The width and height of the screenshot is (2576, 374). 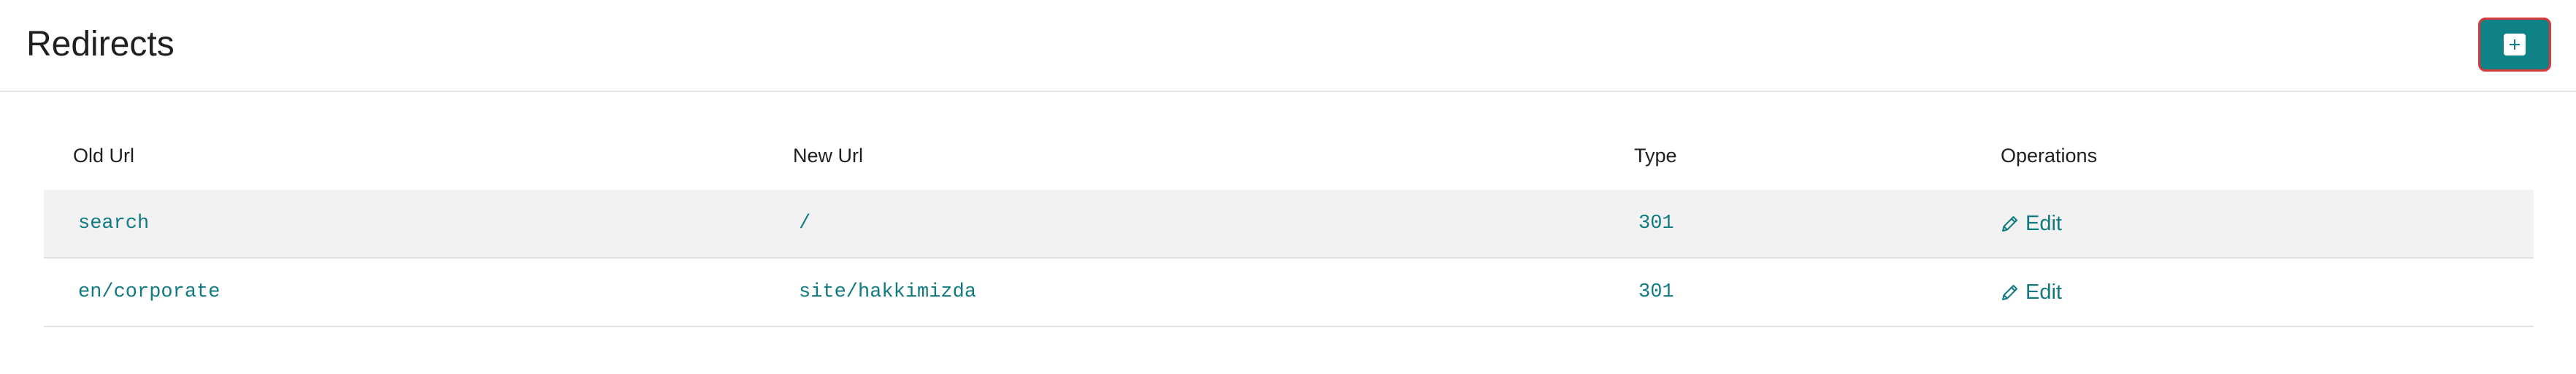 What do you see at coordinates (1655, 155) in the screenshot?
I see `column-header-type: Type` at bounding box center [1655, 155].